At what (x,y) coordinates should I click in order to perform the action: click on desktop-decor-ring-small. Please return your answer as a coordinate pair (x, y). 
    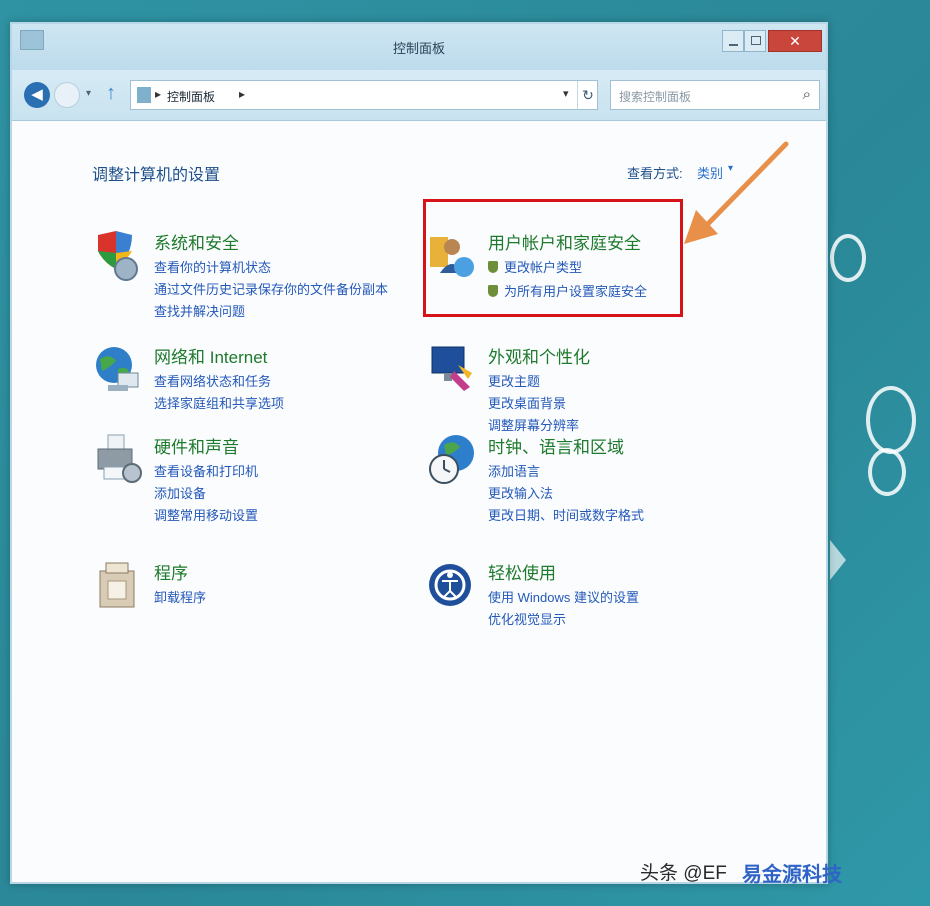
    Looking at the image, I should click on (848, 258).